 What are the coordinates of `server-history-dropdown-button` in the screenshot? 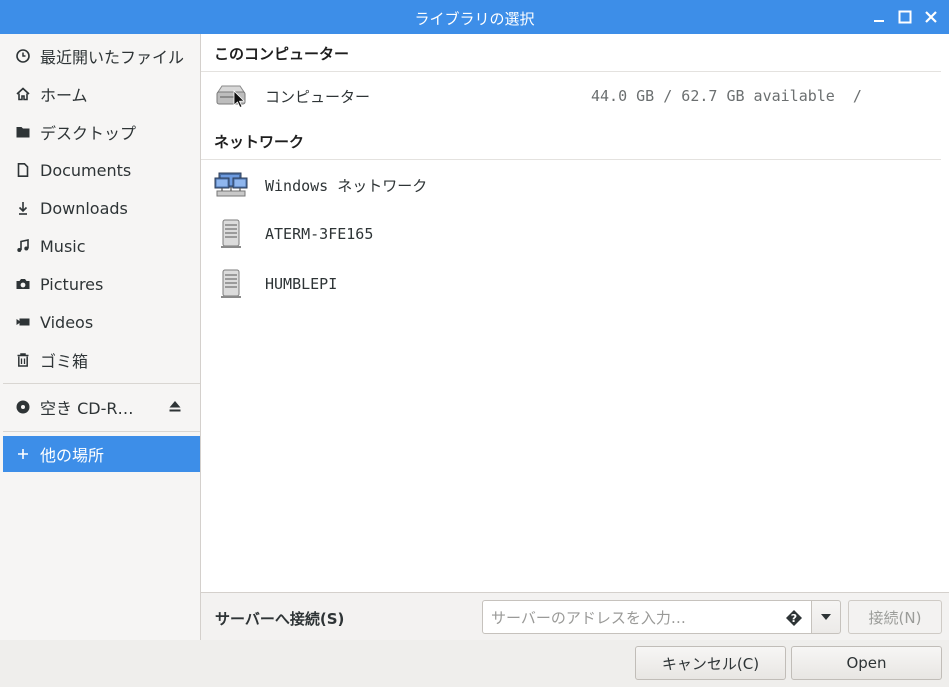 It's located at (826, 617).